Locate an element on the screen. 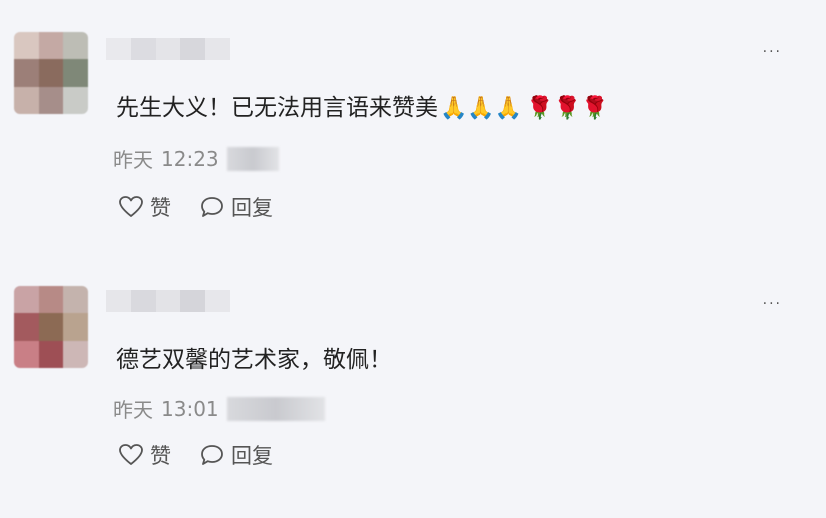 Image resolution: width=826 pixels, height=518 pixels. comment-body: 先生大义！已无法用言语来赞美 is located at coordinates (277, 108).